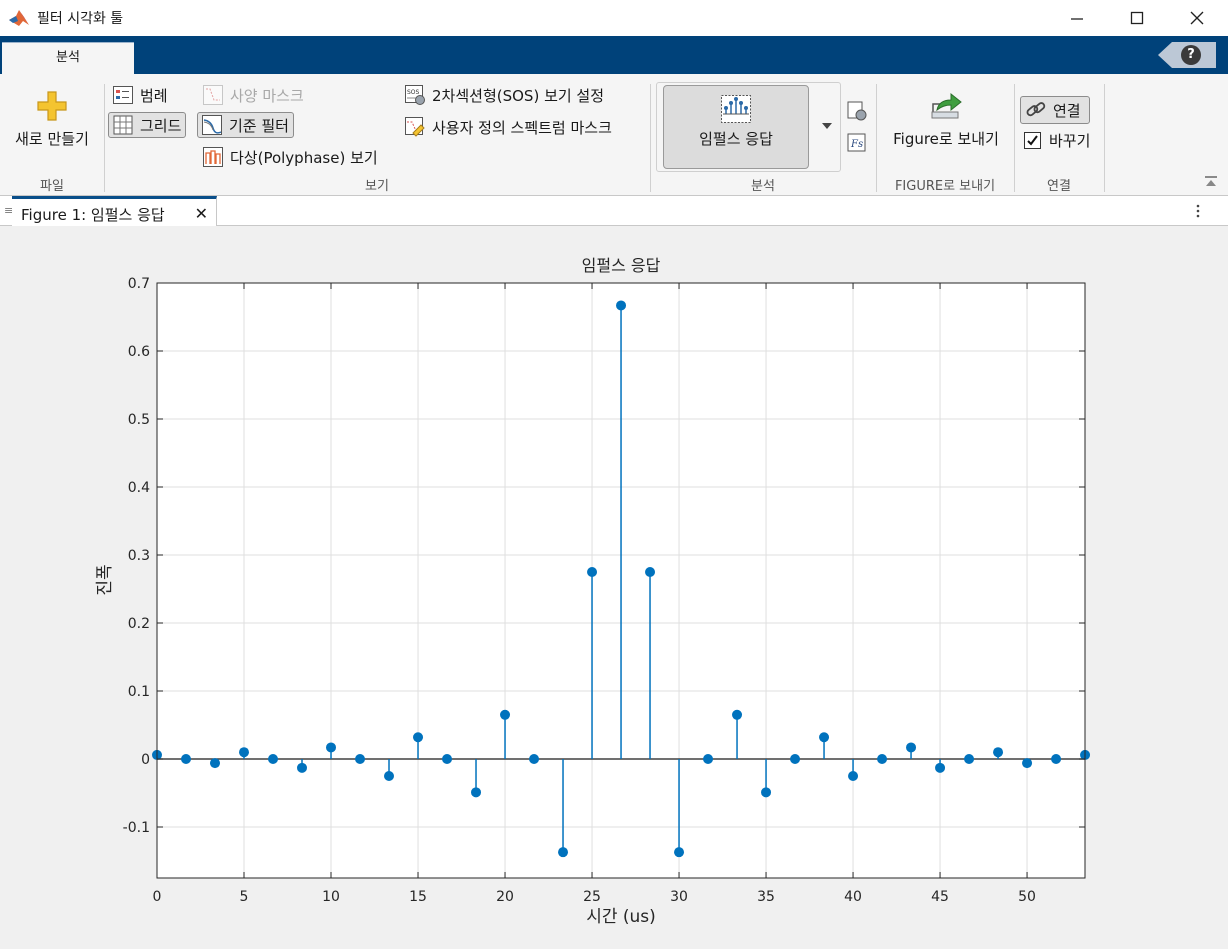 Image resolution: width=1228 pixels, height=949 pixels. I want to click on gallery-dropdown-button, so click(827, 126).